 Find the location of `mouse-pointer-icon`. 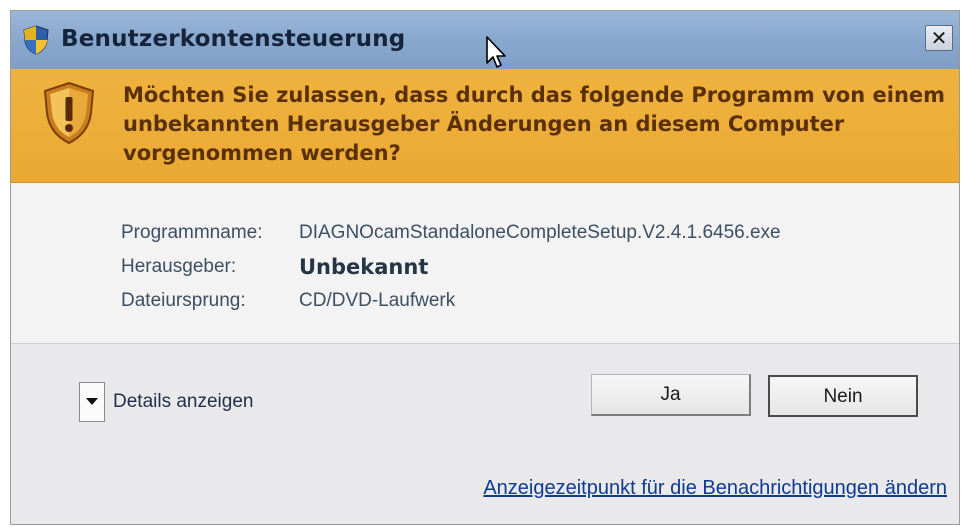

mouse-pointer-icon is located at coordinates (496, 52).